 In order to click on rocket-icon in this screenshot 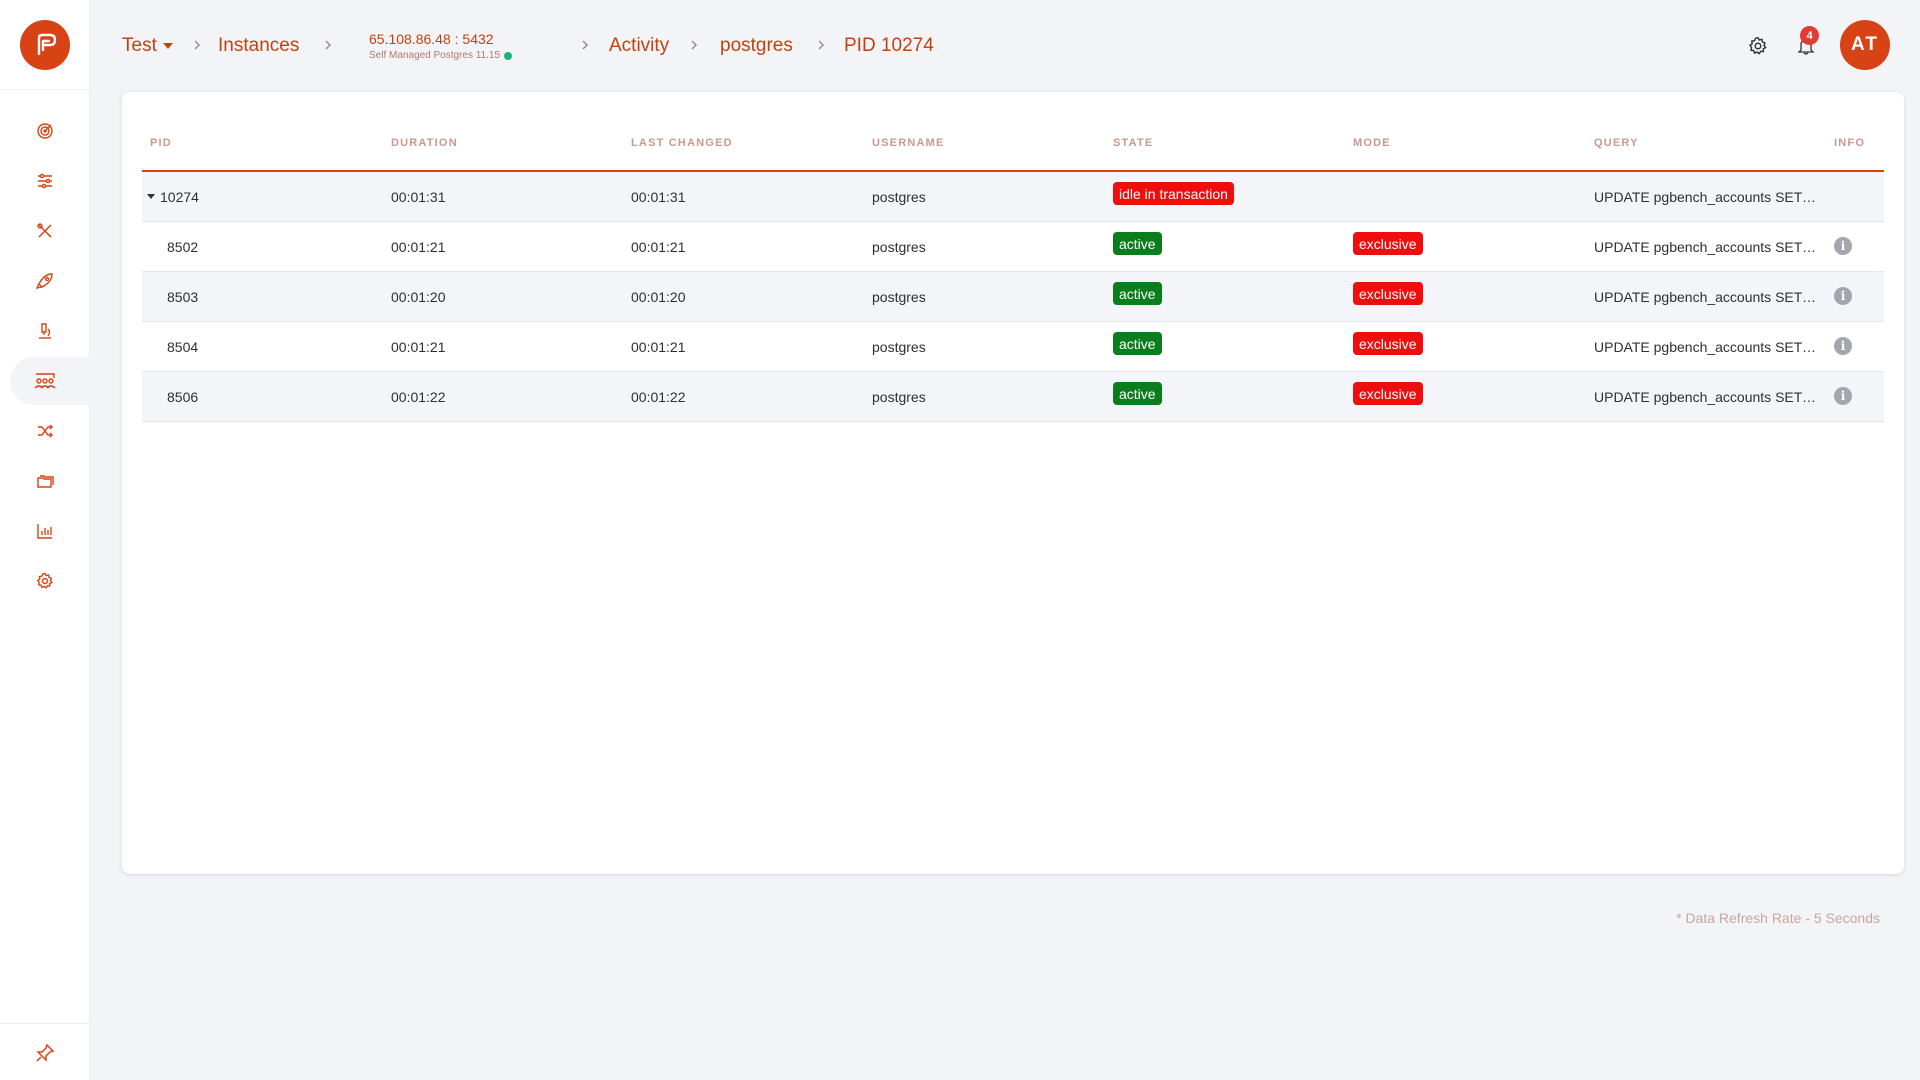, I will do `click(44, 281)`.